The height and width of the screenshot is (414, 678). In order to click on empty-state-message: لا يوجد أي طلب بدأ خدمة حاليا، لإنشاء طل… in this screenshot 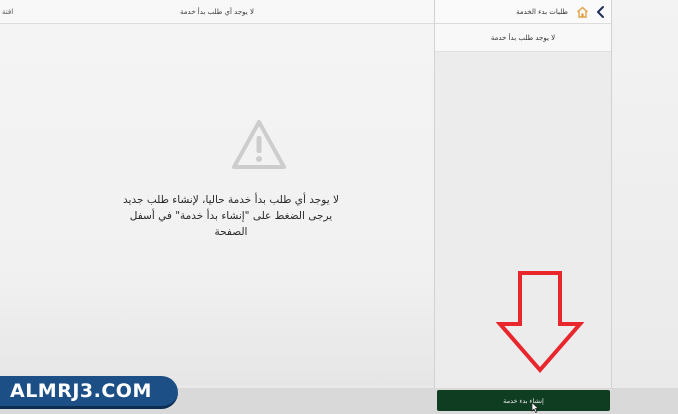, I will do `click(231, 216)`.